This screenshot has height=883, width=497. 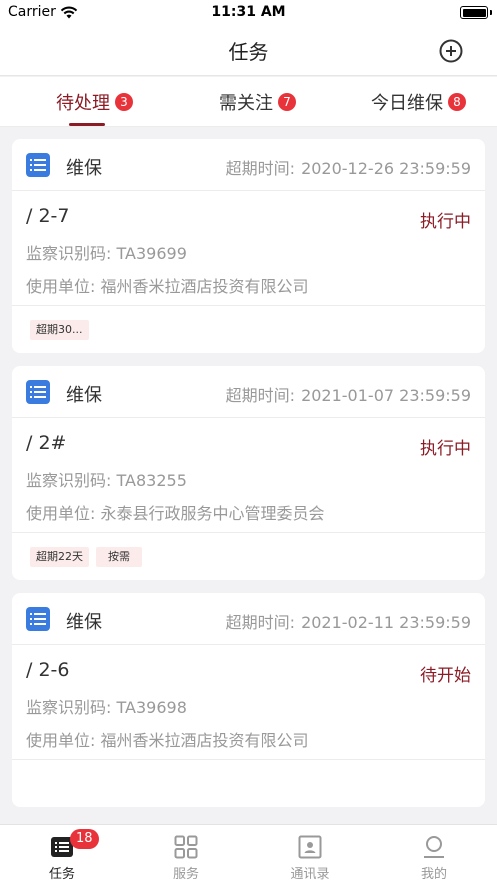 I want to click on card-header: 维保 超期时间: 2020-12-26 23:59:59, so click(x=248, y=165).